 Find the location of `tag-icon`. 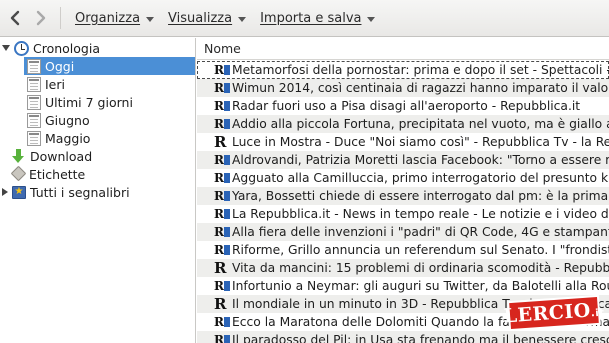

tag-icon is located at coordinates (18, 174).